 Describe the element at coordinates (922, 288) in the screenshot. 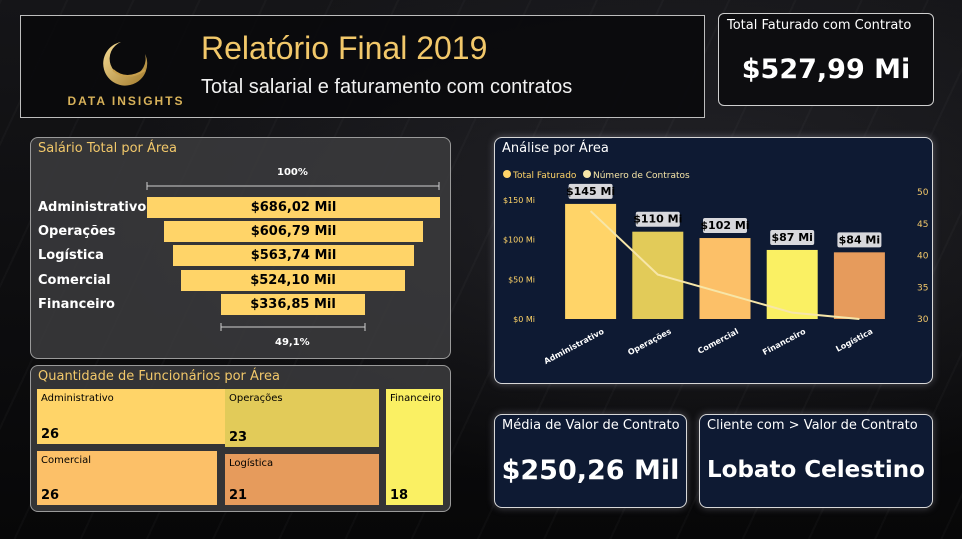

I see `y-right-tick-label: 35` at that location.